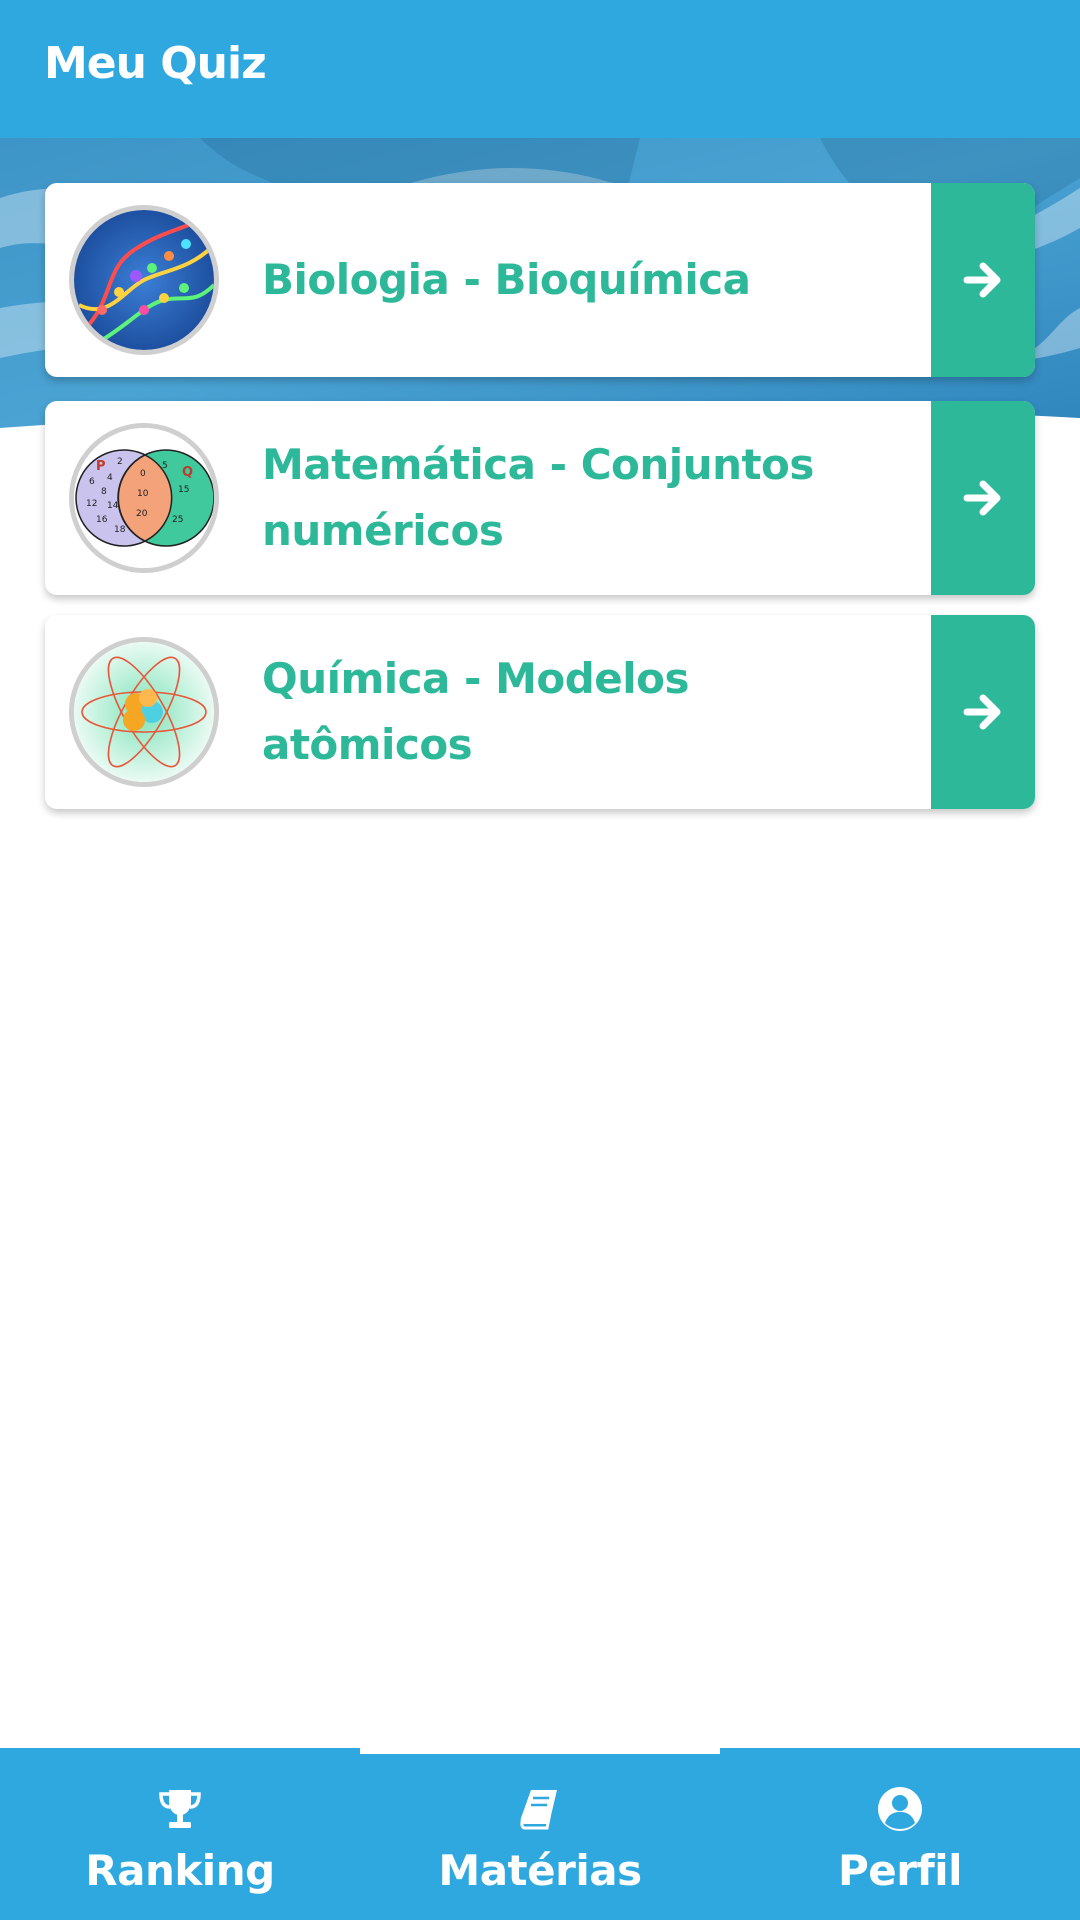 The width and height of the screenshot is (1080, 1920). What do you see at coordinates (476, 711) in the screenshot?
I see `subject-title: Química - Modelos atômicos` at bounding box center [476, 711].